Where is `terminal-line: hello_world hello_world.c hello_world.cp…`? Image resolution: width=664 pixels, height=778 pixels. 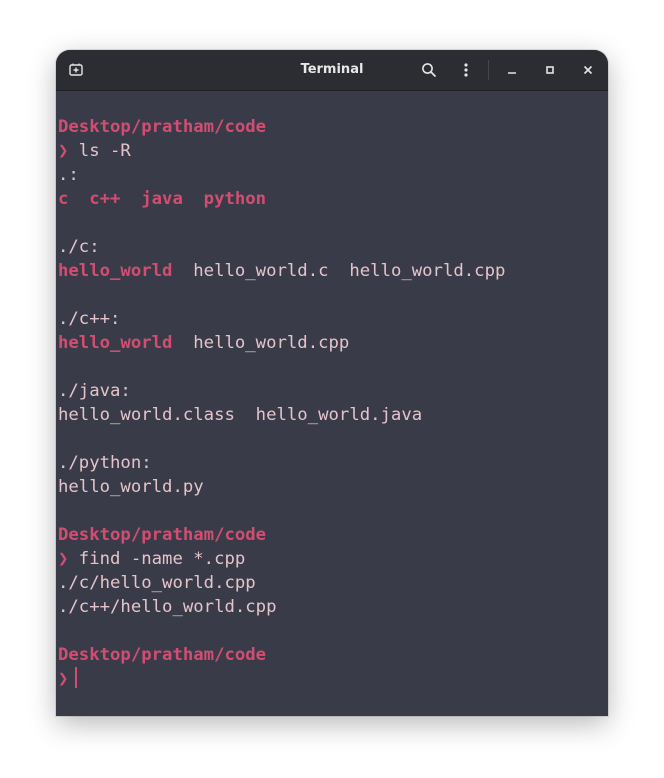 terminal-line: hello_world hello_world.c hello_world.cp… is located at coordinates (332, 271).